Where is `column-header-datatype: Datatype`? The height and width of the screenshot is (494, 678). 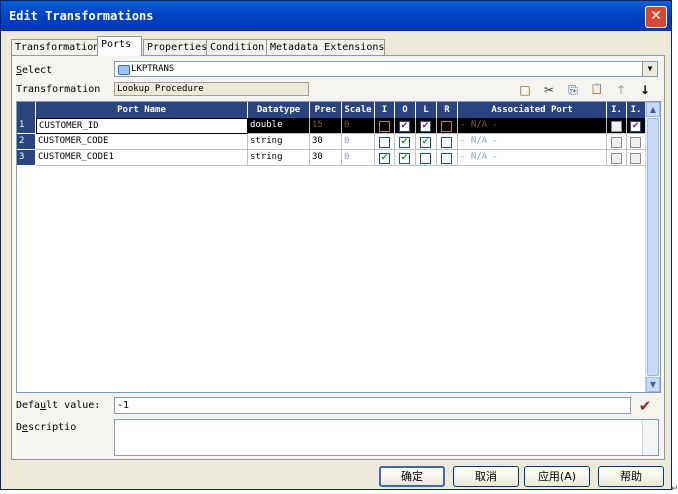 column-header-datatype: Datatype is located at coordinates (279, 110).